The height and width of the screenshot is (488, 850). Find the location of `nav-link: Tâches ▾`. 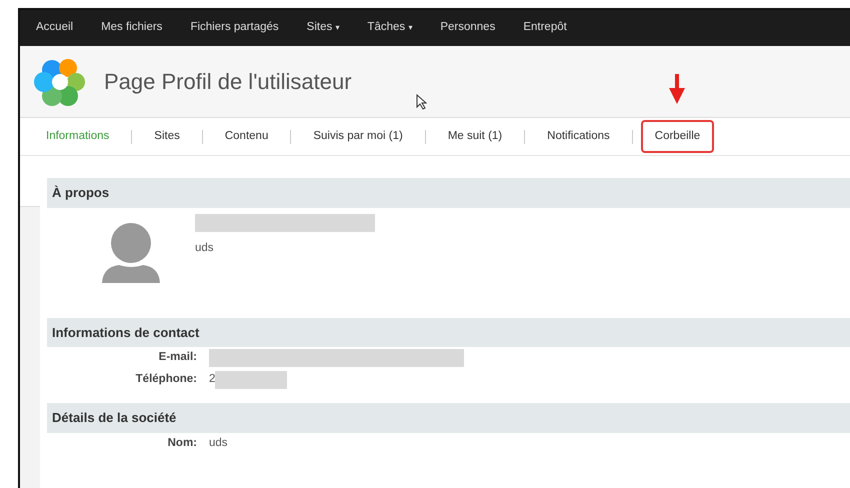

nav-link: Tâches ▾ is located at coordinates (389, 28).